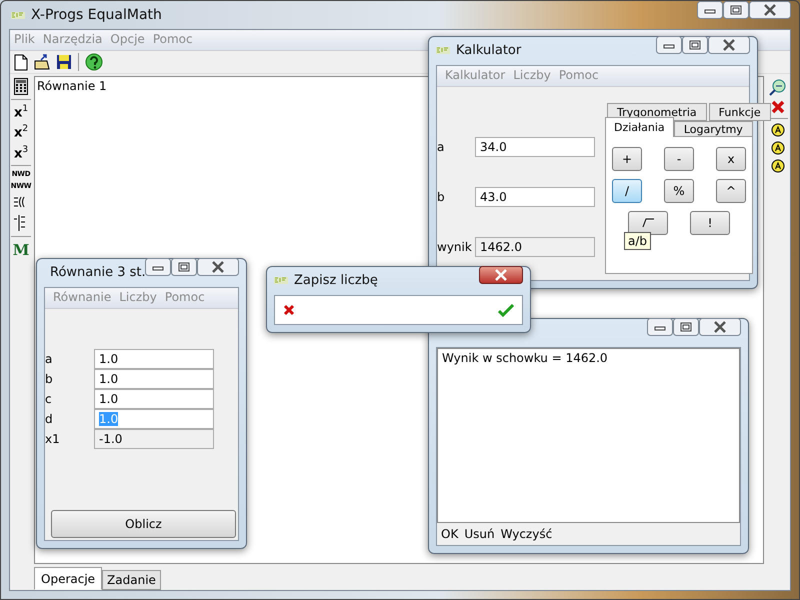 The width and height of the screenshot is (800, 600). I want to click on power-tool: x$^{2}$, so click(21, 132).